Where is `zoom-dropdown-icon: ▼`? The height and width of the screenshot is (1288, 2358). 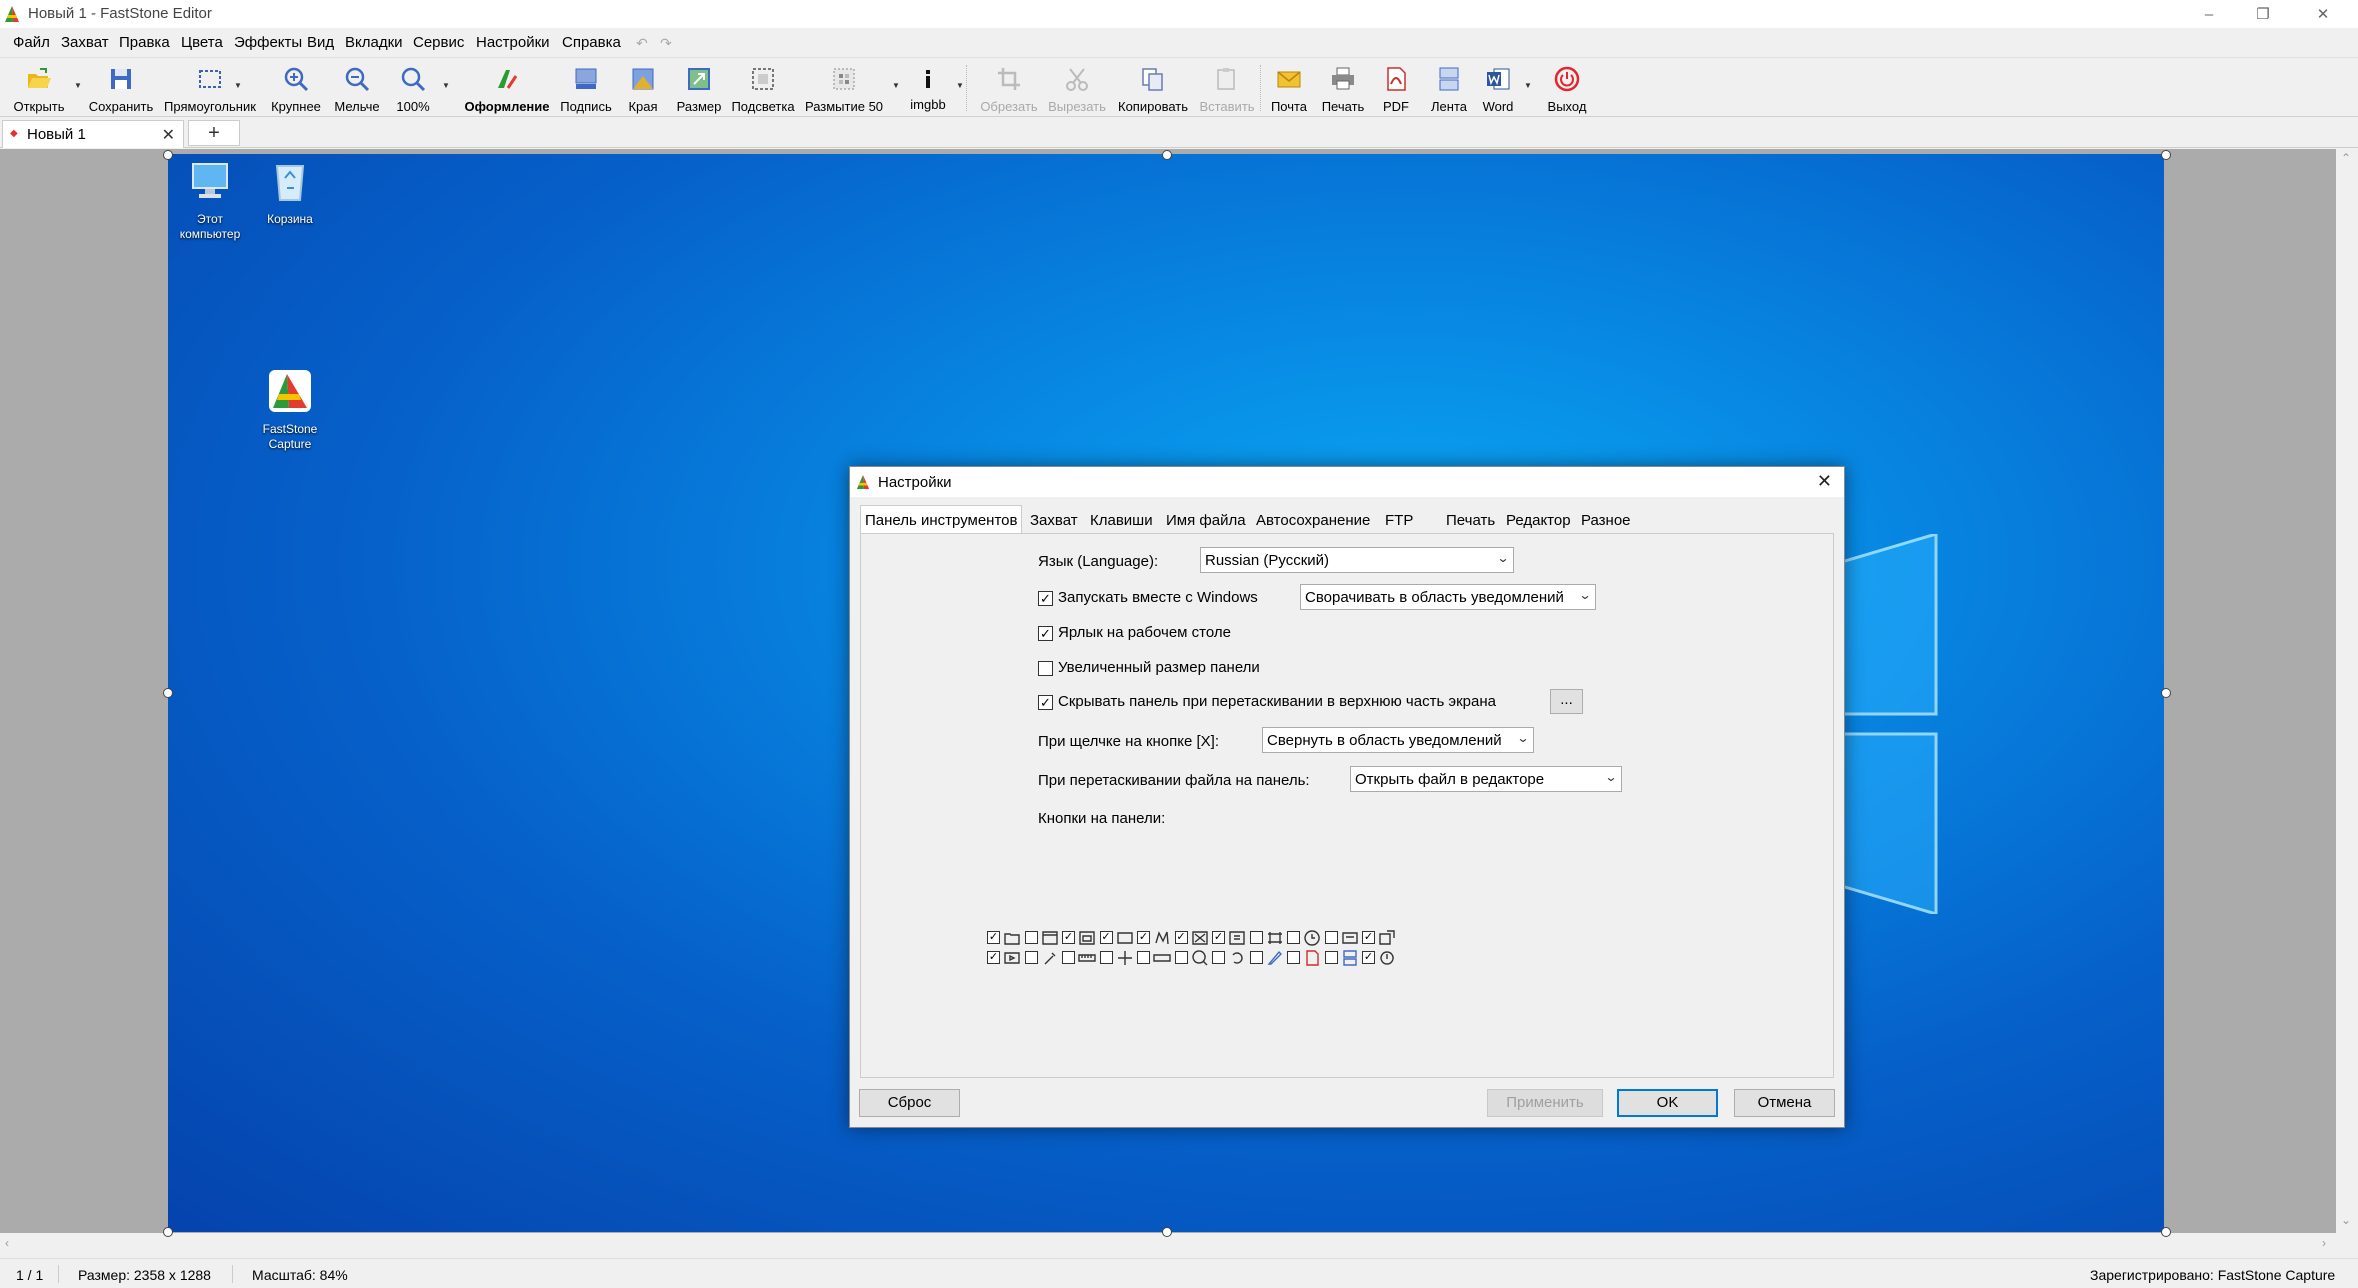
zoom-dropdown-icon: ▼ is located at coordinates (446, 85).